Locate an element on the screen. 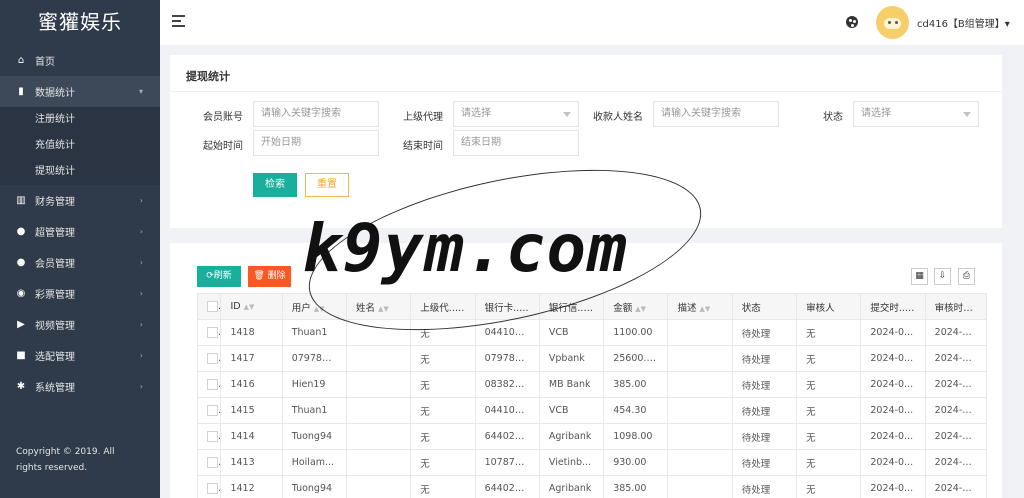 The image size is (1024, 498). sidebar-item-0: ⌂ 首页 is located at coordinates (80, 60).